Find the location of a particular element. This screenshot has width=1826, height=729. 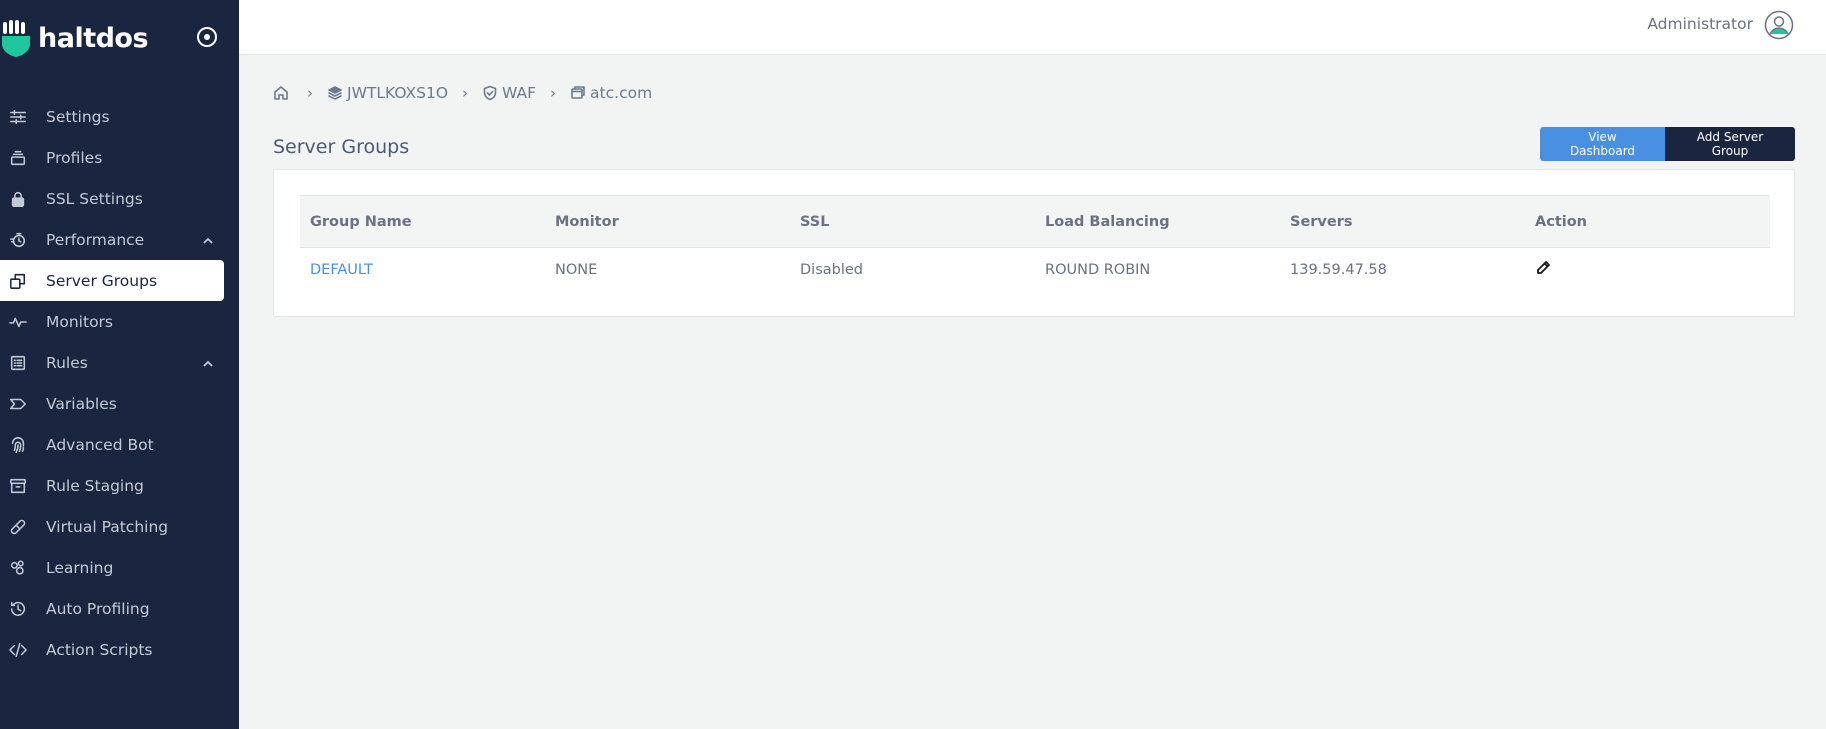

sidebar-item-label: Auto Profiling is located at coordinates (98, 608).